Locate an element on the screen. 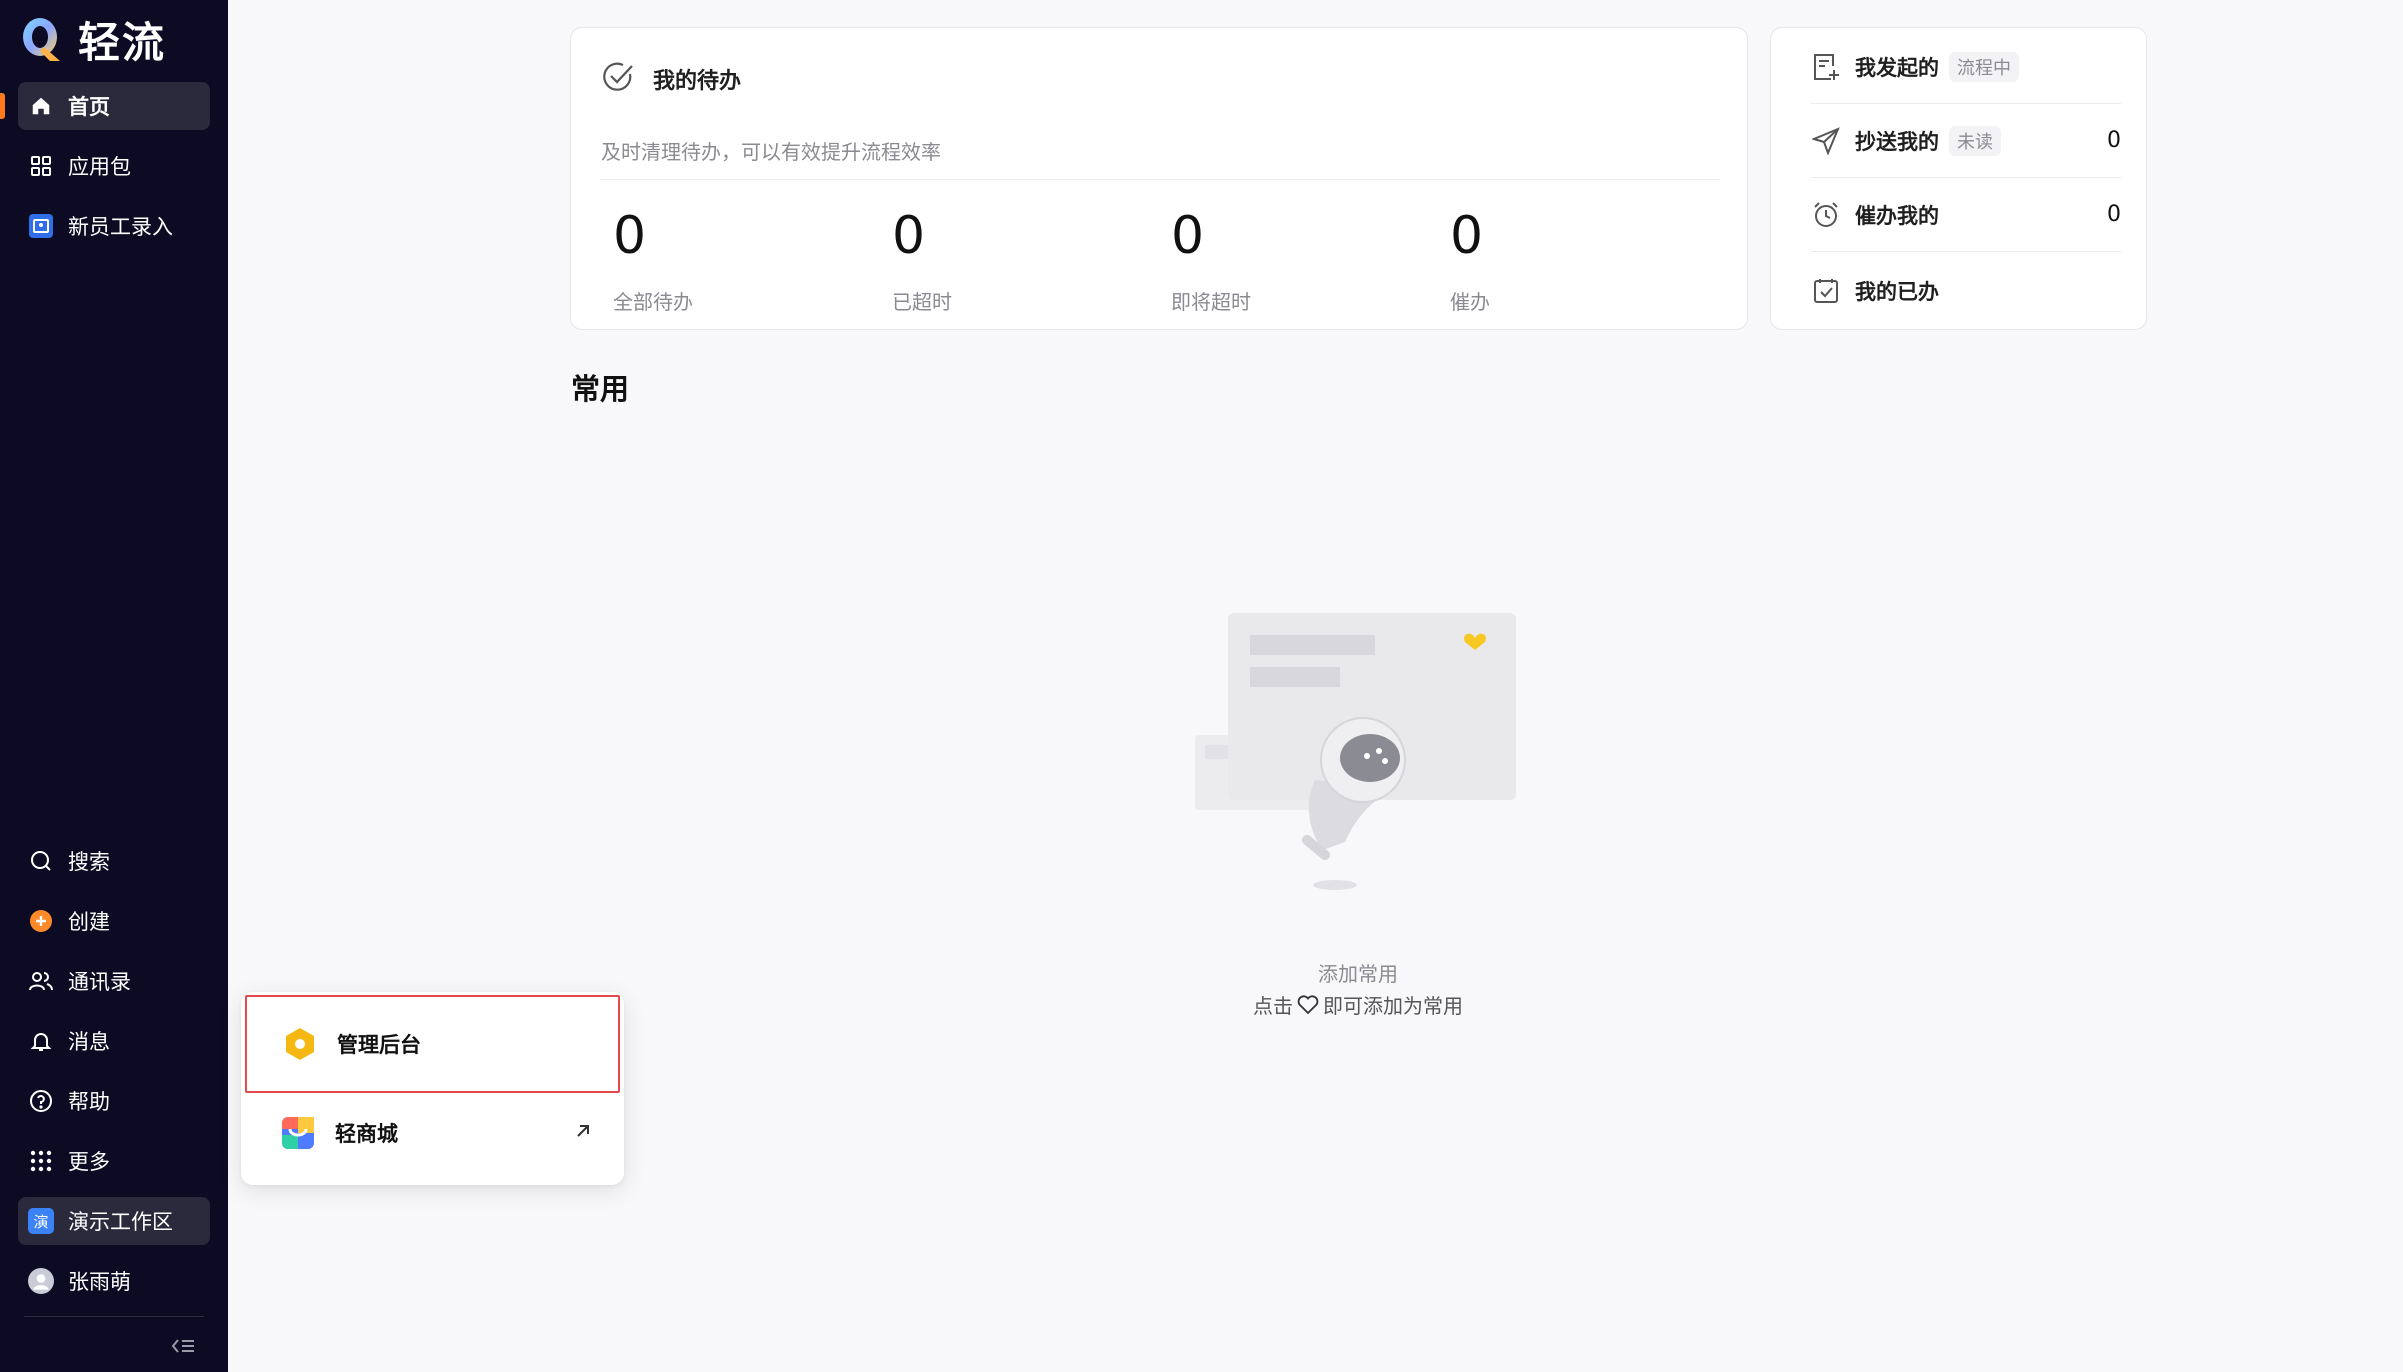 The height and width of the screenshot is (1372, 2403). sidebar-item-contacts: 通讯录 is located at coordinates (114, 981).